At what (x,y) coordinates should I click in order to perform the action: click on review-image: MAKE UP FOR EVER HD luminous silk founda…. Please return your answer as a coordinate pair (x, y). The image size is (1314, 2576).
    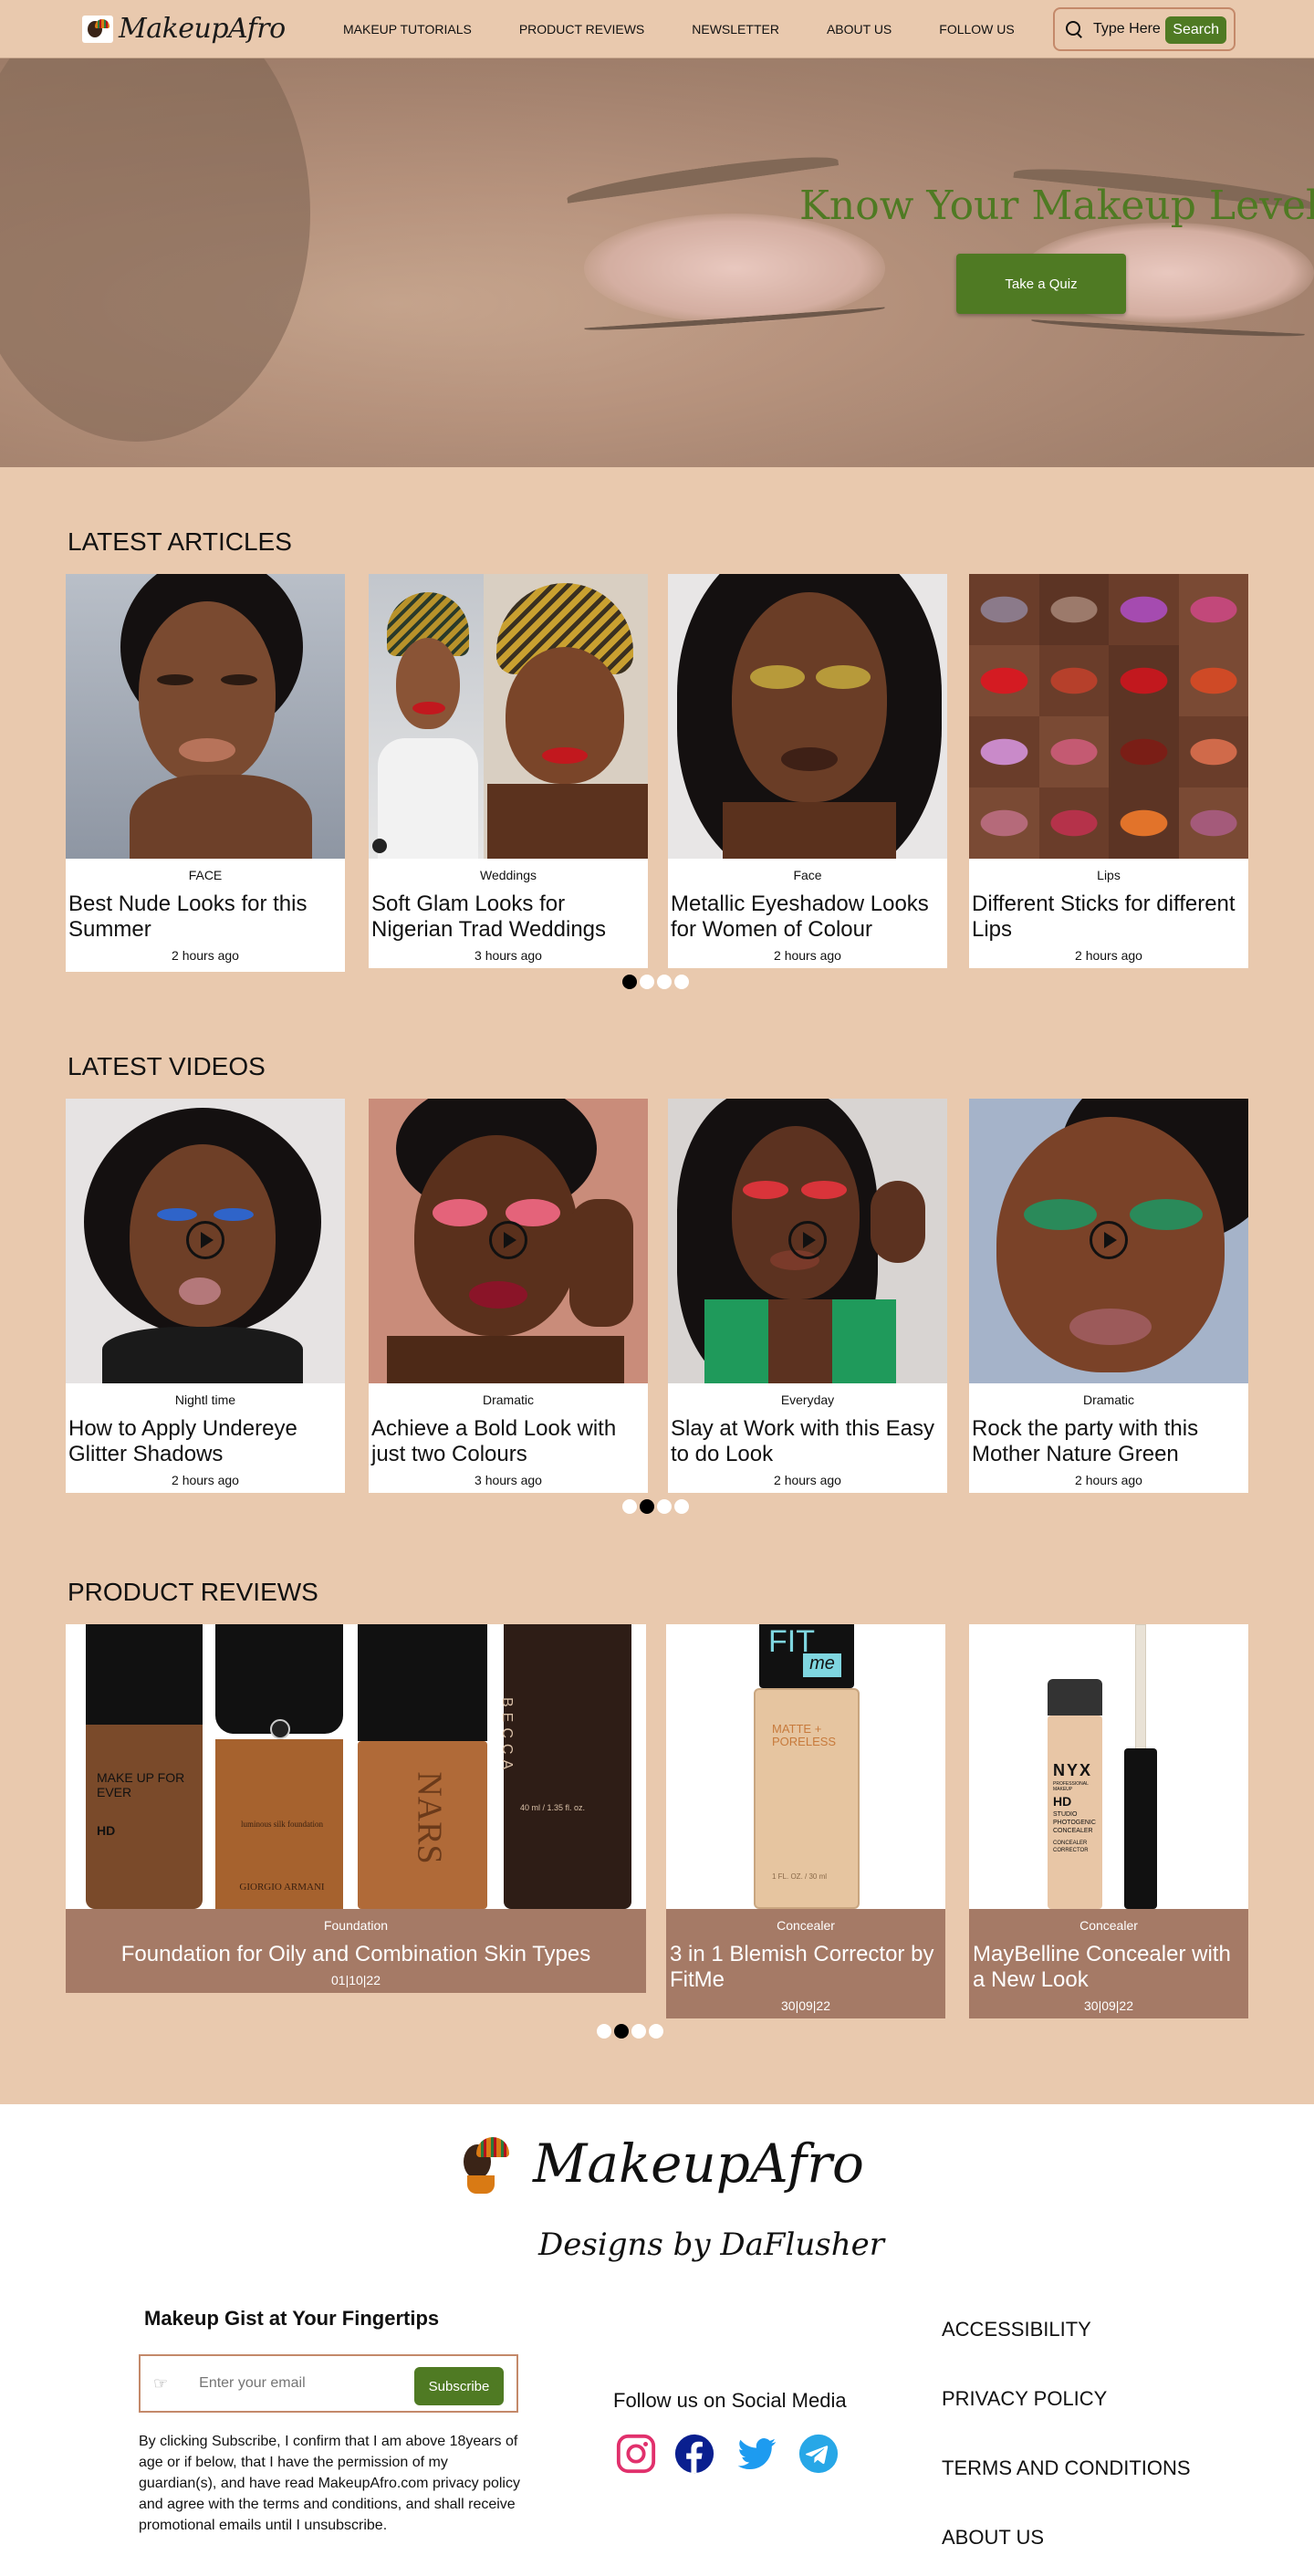
    Looking at the image, I should click on (356, 1766).